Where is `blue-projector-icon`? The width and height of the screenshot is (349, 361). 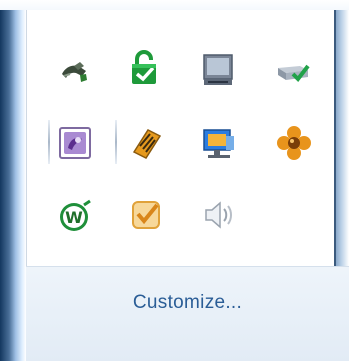 blue-projector-icon is located at coordinates (219, 143).